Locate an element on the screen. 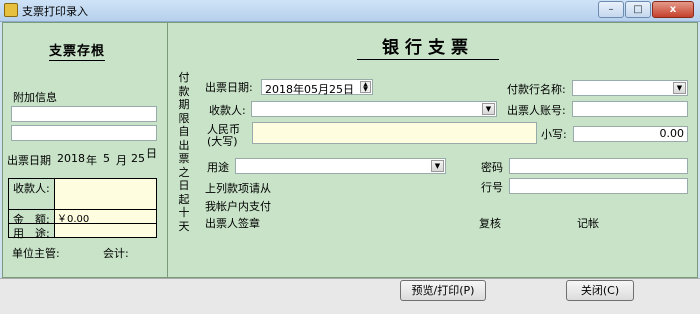  stub-month-unit: 月 is located at coordinates (121, 160).